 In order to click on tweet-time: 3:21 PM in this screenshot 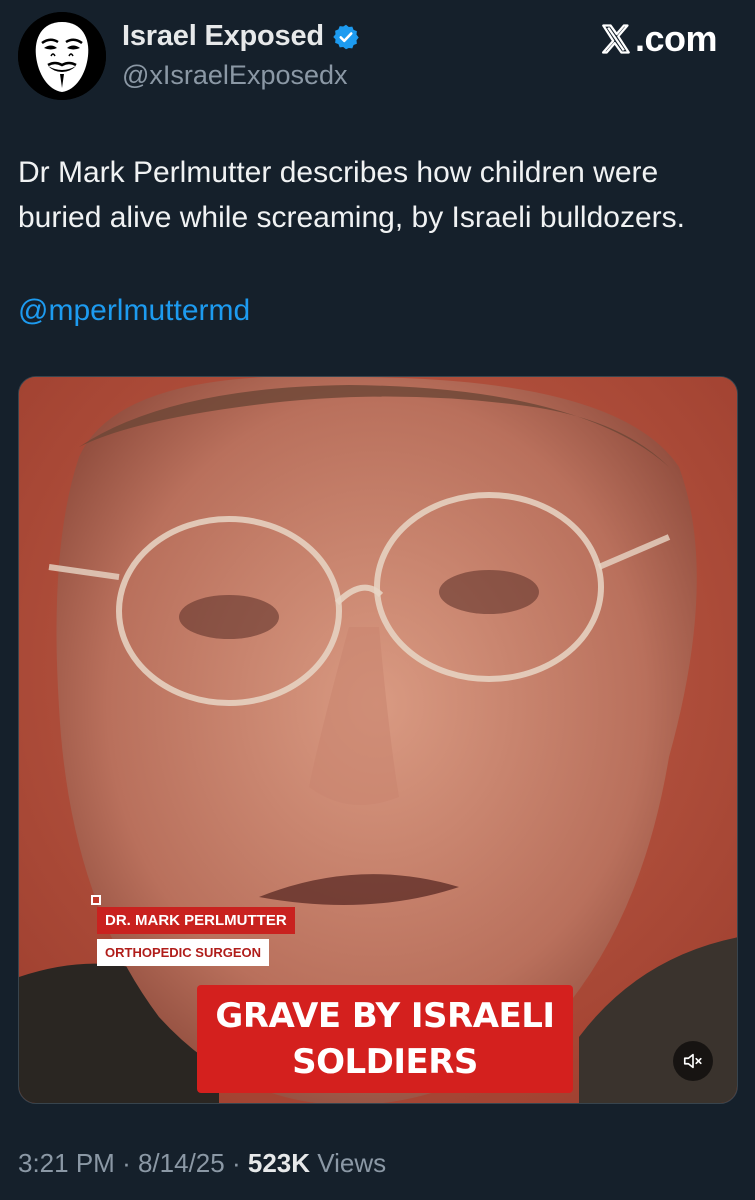, I will do `click(66, 1163)`.